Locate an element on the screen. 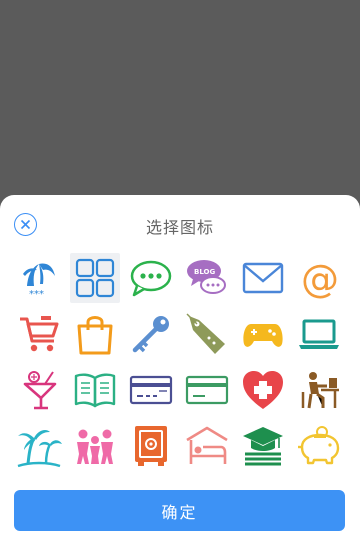 This screenshot has height=546, width=360. chat-bubble-icon is located at coordinates (151, 278).